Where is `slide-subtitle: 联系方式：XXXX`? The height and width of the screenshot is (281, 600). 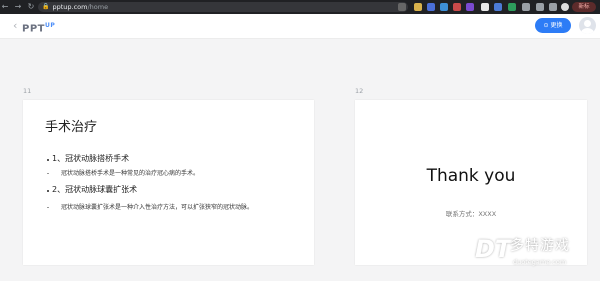 slide-subtitle: 联系方式：XXXX is located at coordinates (471, 214).